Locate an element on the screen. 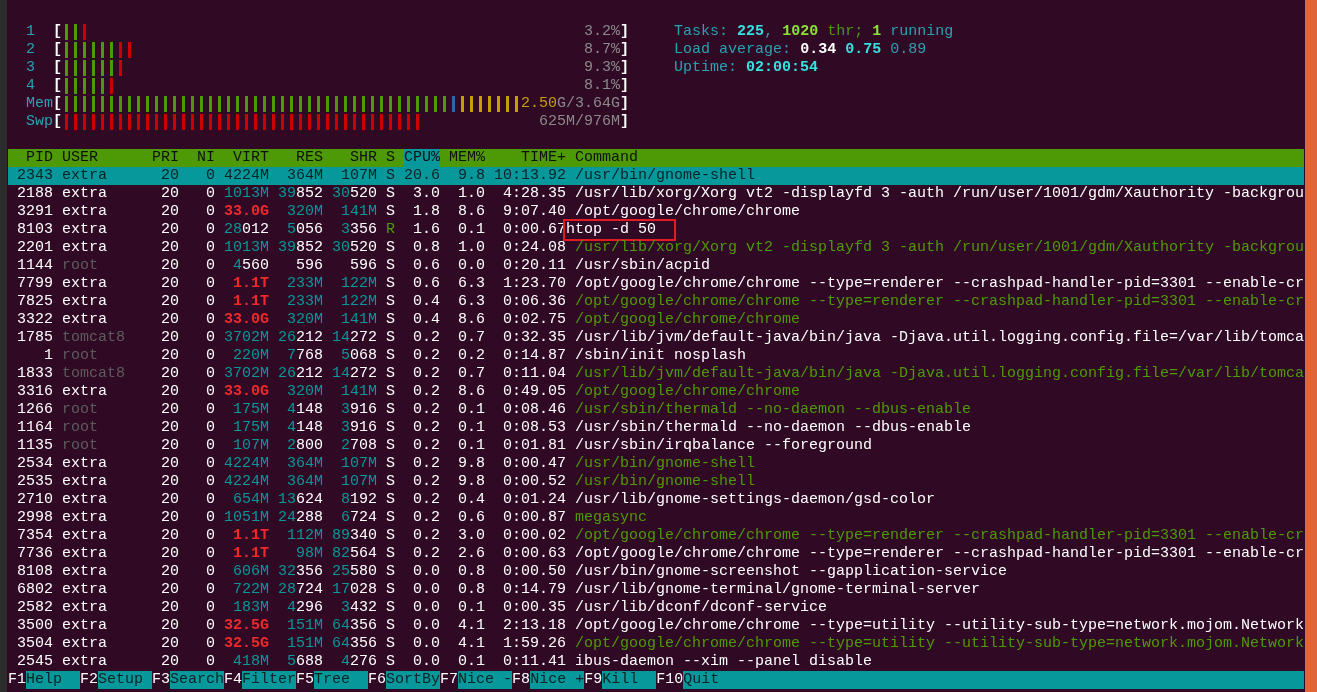  column-header: TIME+ is located at coordinates (530, 158).